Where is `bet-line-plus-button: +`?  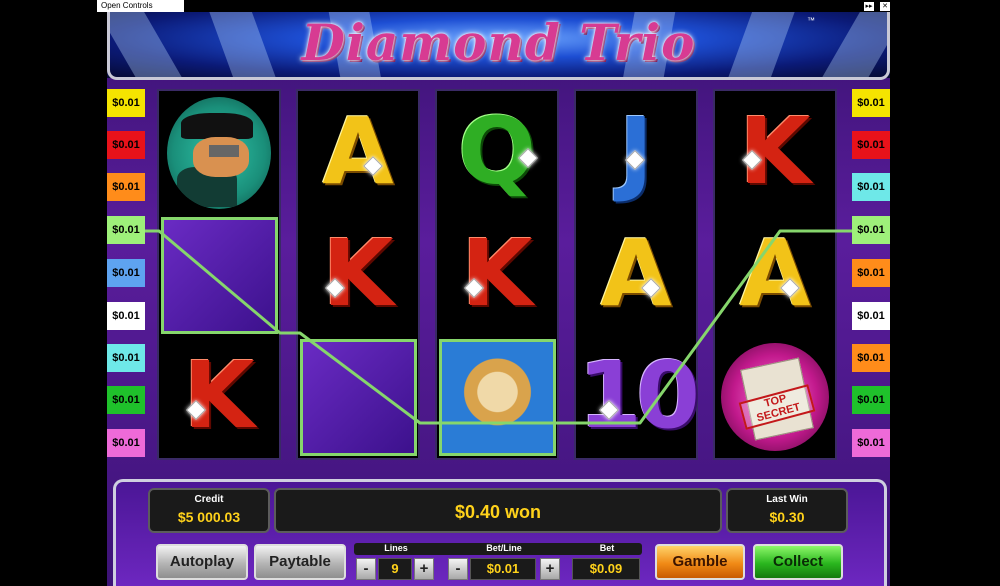 bet-line-plus-button: + is located at coordinates (550, 569).